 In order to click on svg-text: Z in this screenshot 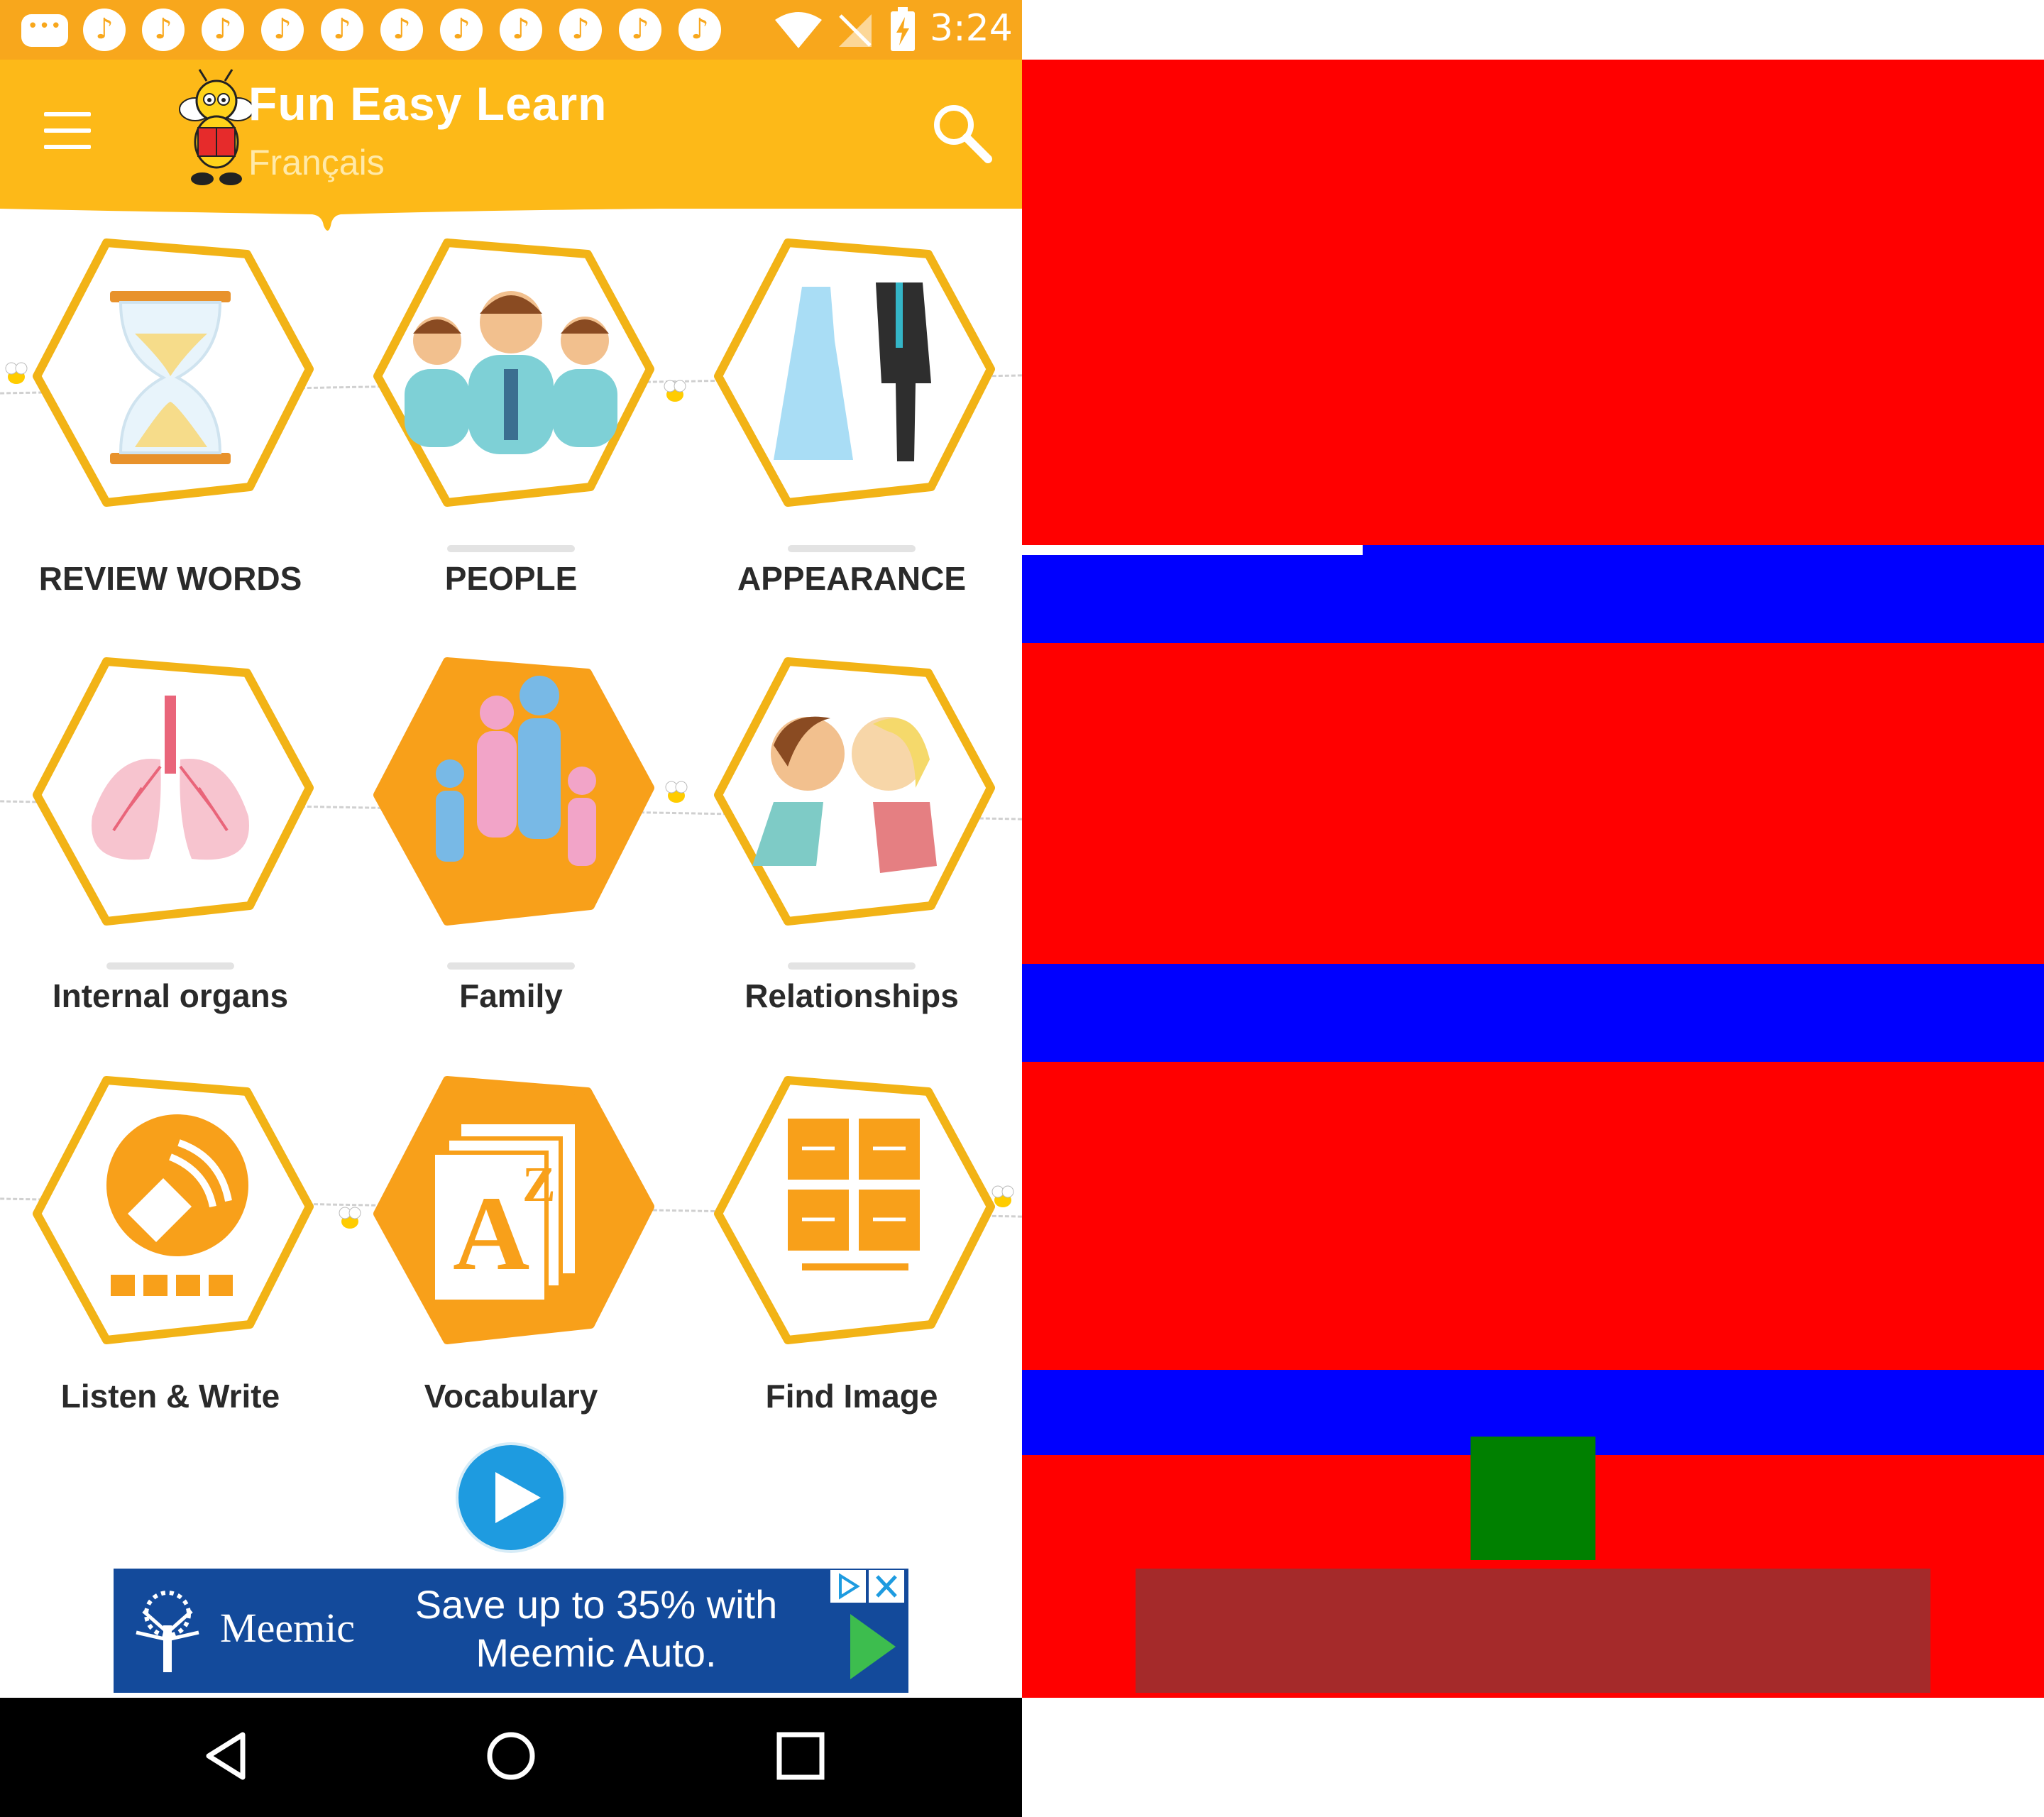, I will do `click(539, 1185)`.